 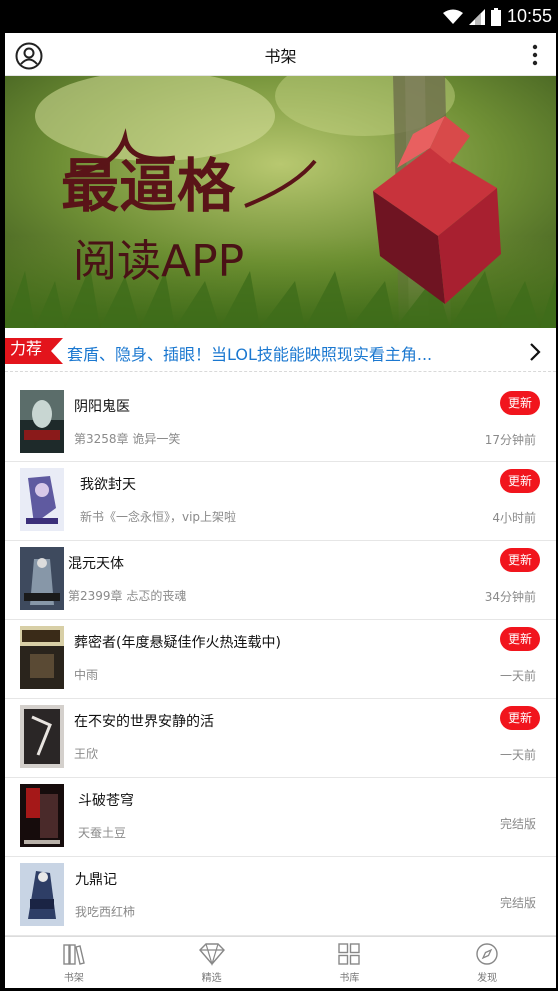 I want to click on tab-bookshelf: 书架, so click(x=74, y=962).